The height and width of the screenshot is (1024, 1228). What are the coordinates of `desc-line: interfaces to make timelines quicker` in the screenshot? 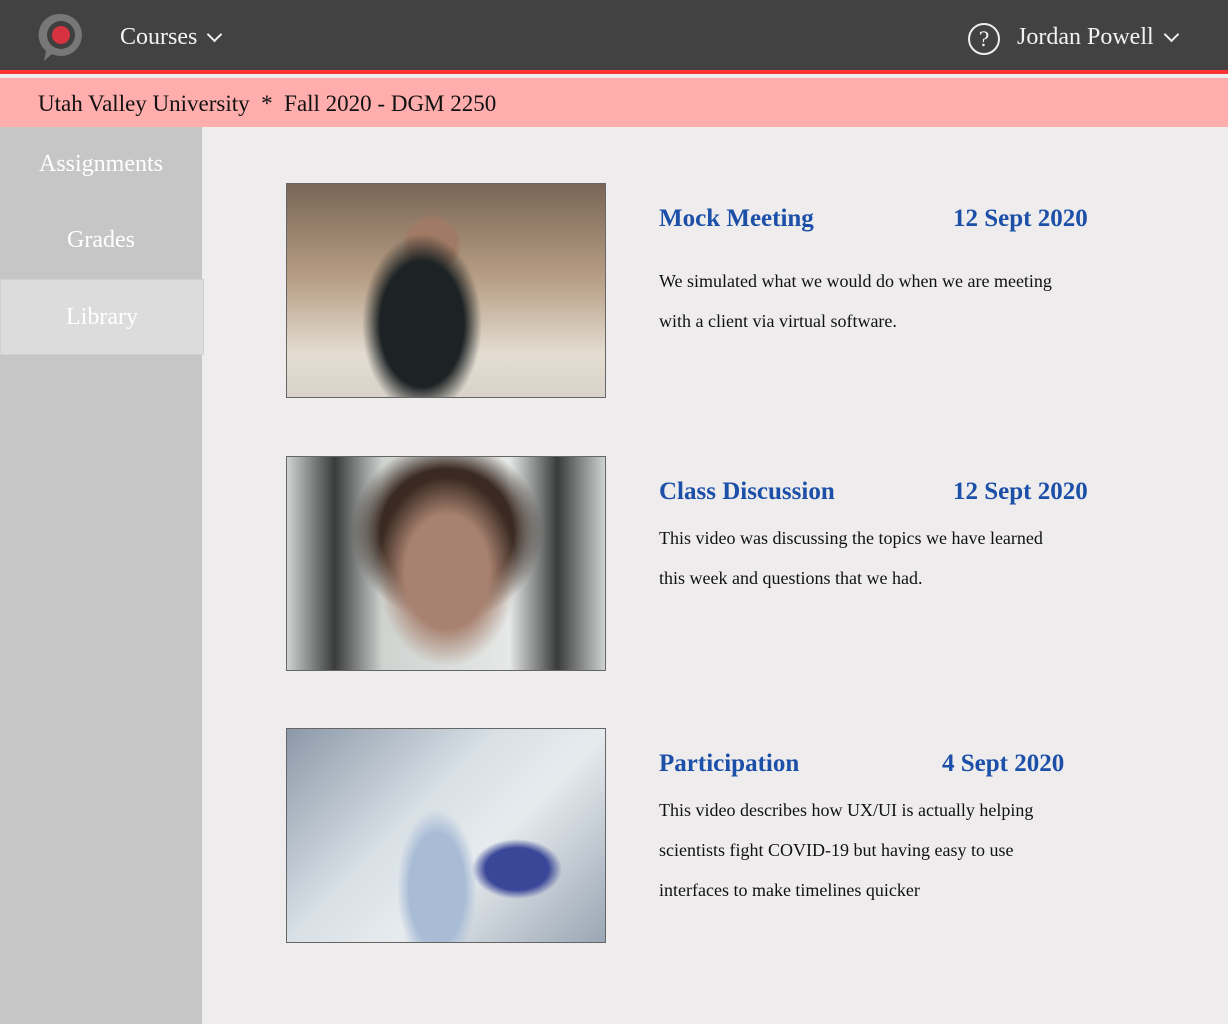 It's located at (789, 890).